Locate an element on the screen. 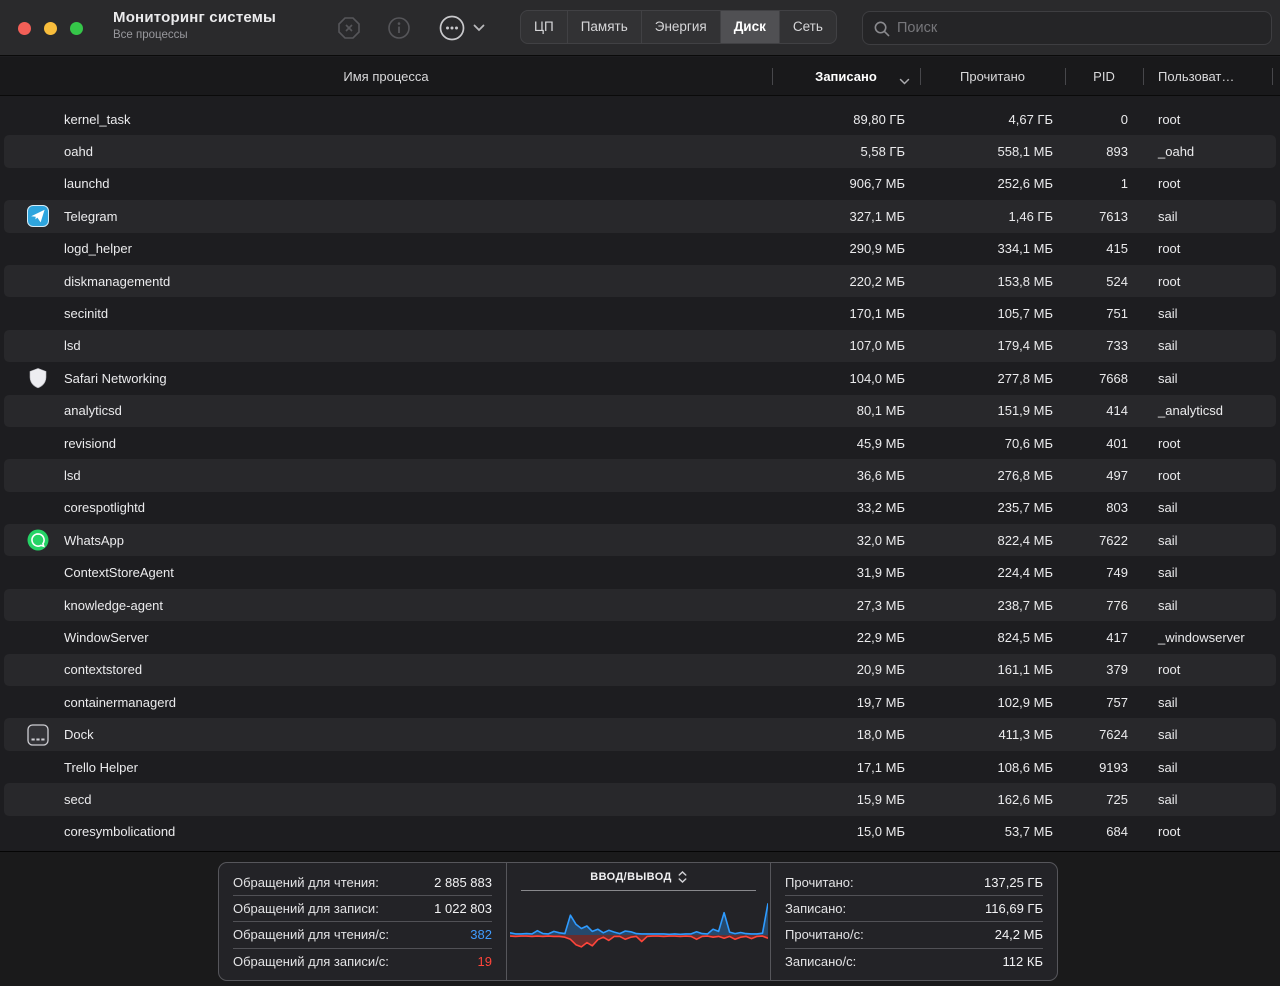 This screenshot has width=1280, height=986. bytes-read-cell: 151,9 МБ is located at coordinates (1025, 411).